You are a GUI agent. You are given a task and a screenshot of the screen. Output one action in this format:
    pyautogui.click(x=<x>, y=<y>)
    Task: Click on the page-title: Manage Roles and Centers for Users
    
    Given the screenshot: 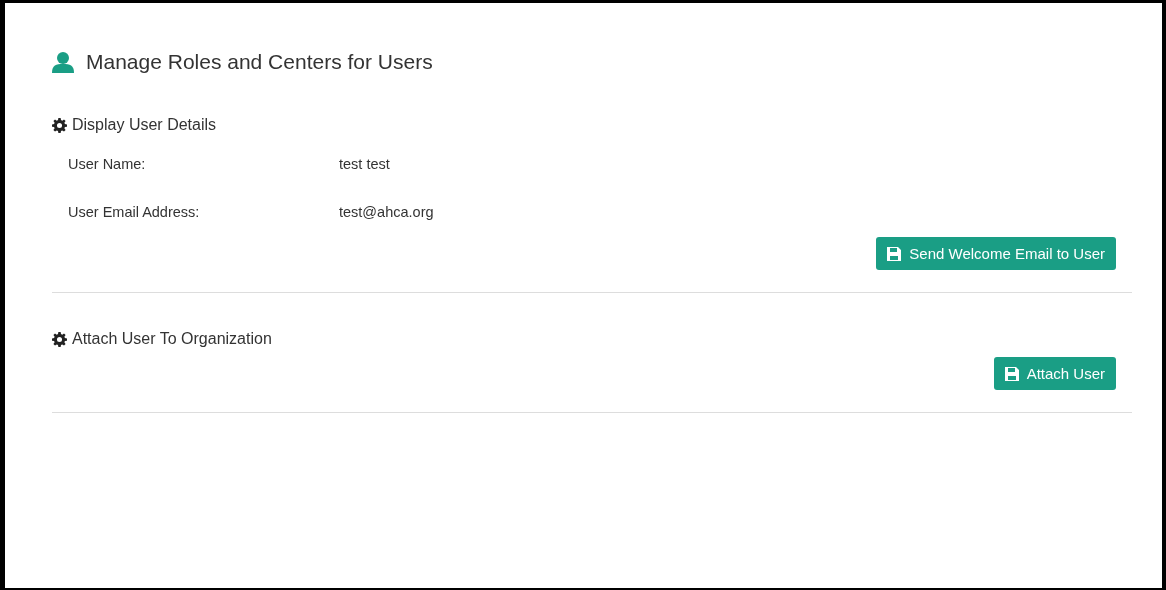 What is the action you would take?
    pyautogui.click(x=259, y=62)
    